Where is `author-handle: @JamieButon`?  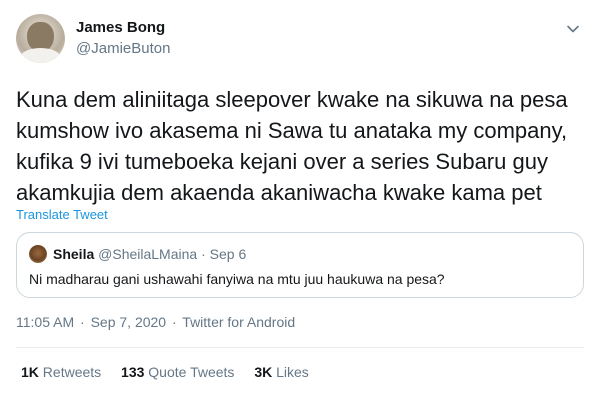 author-handle: @JamieButon is located at coordinates (123, 48).